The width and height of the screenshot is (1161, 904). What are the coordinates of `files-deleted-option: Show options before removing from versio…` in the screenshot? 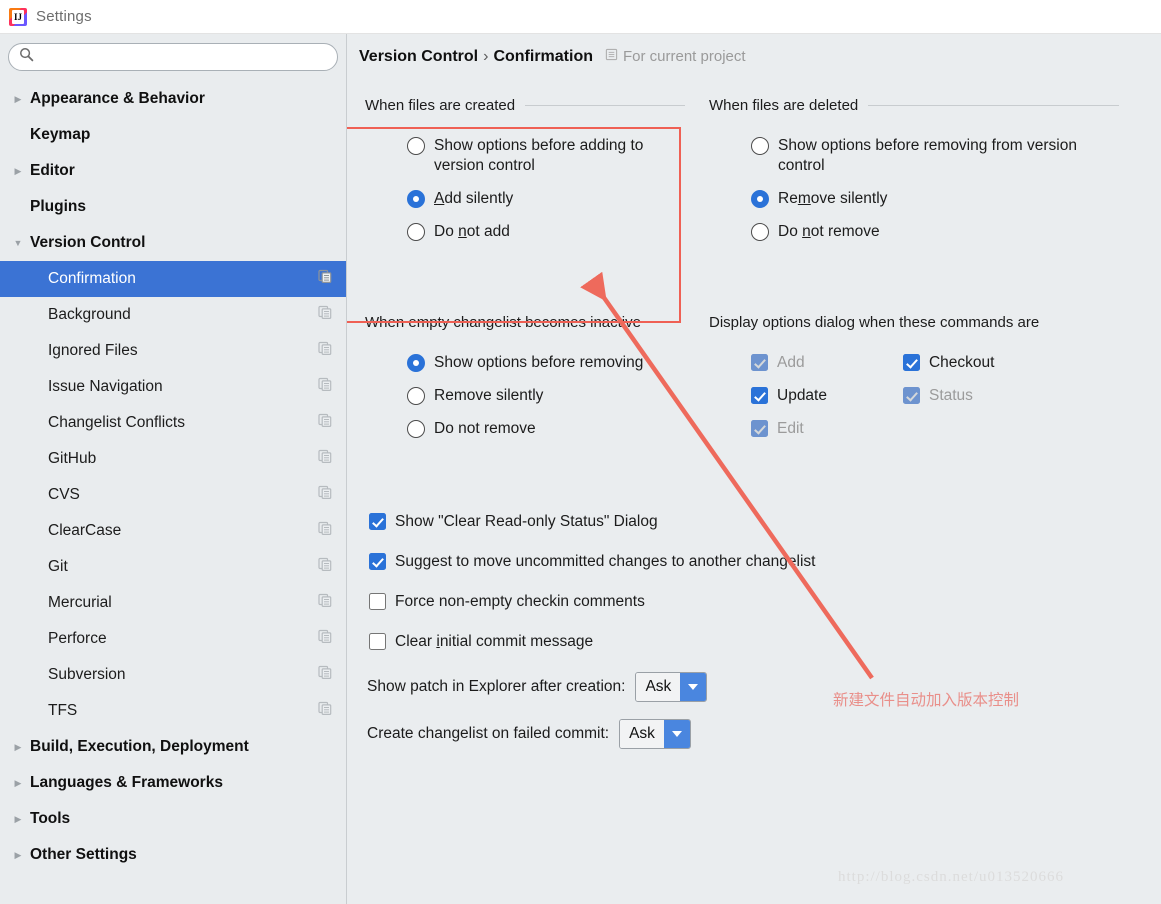 It's located at (935, 156).